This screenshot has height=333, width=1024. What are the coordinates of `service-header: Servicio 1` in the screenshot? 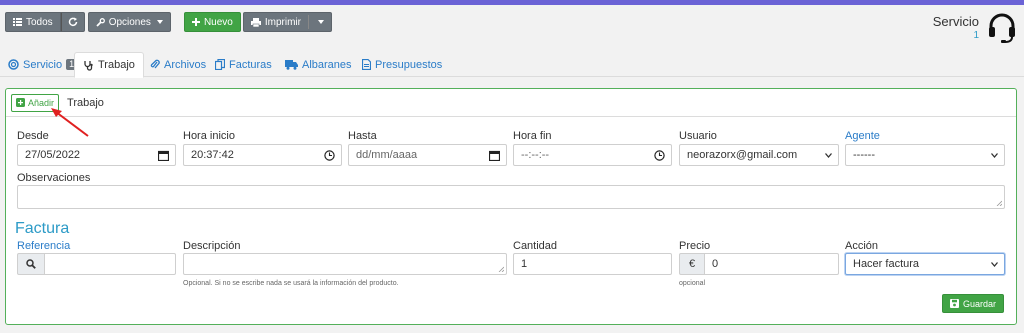 It's located at (956, 27).